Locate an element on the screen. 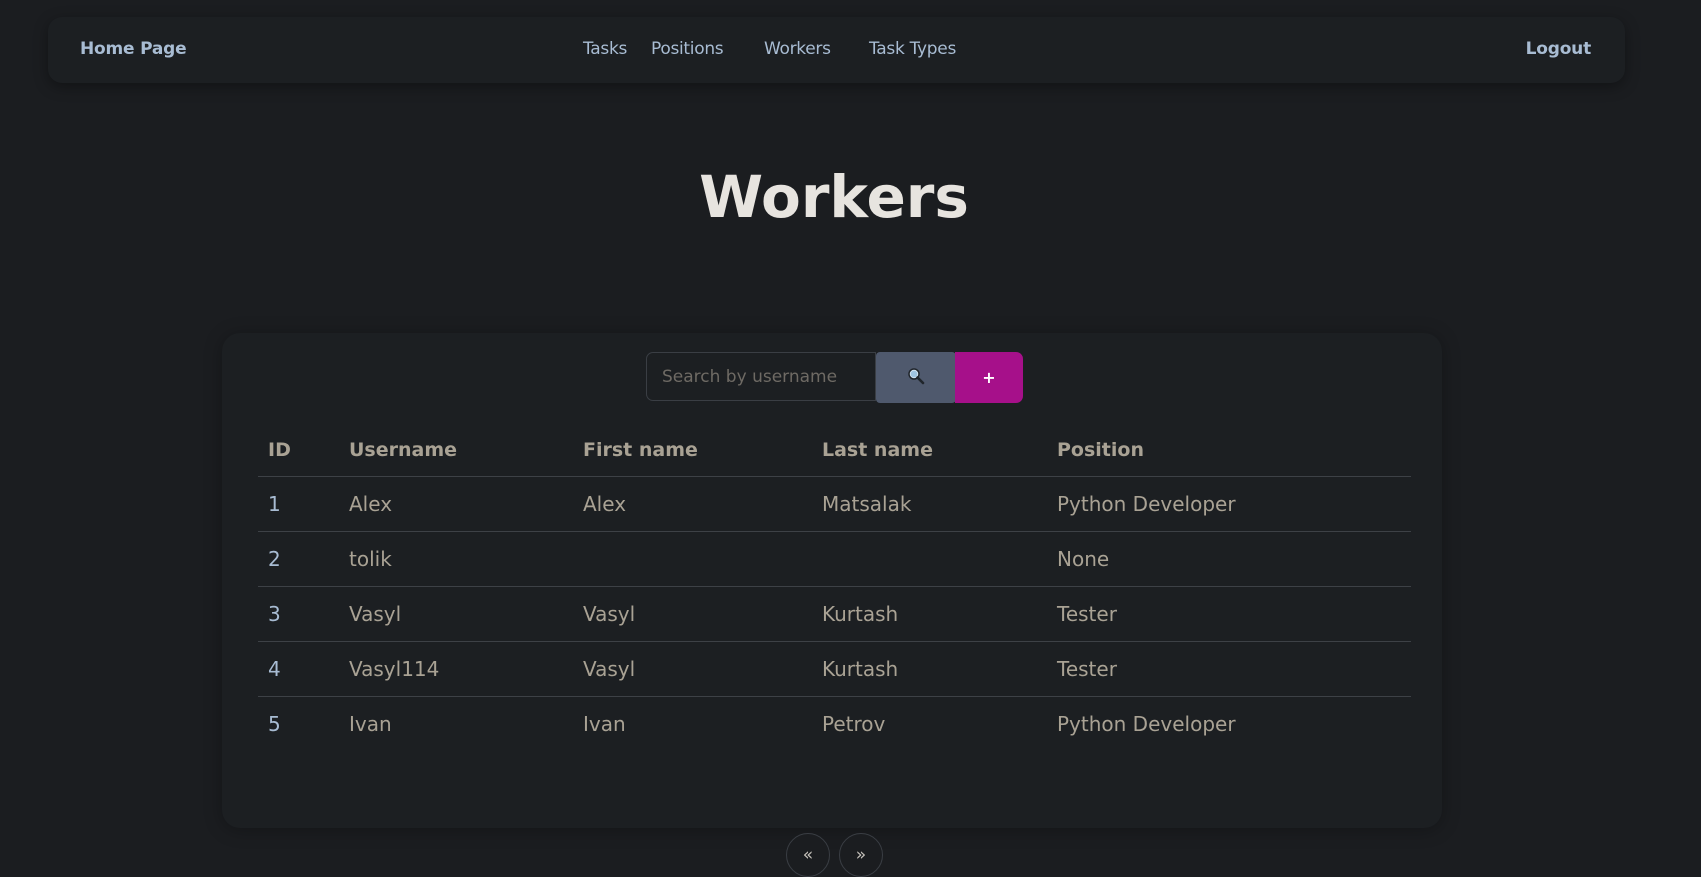 The height and width of the screenshot is (877, 1701). cell-first-name: Ivan is located at coordinates (604, 724).